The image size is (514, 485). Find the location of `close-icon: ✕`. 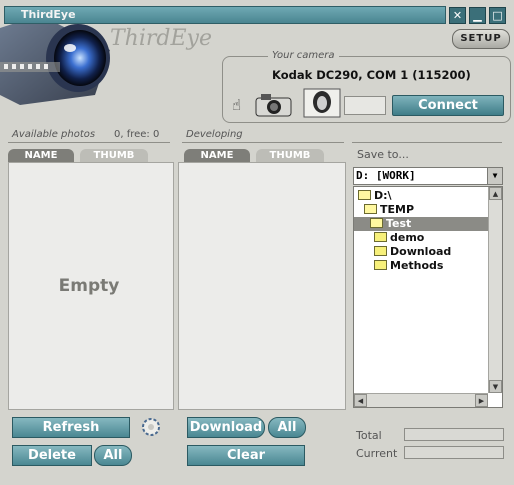

close-icon: ✕ is located at coordinates (457, 15).